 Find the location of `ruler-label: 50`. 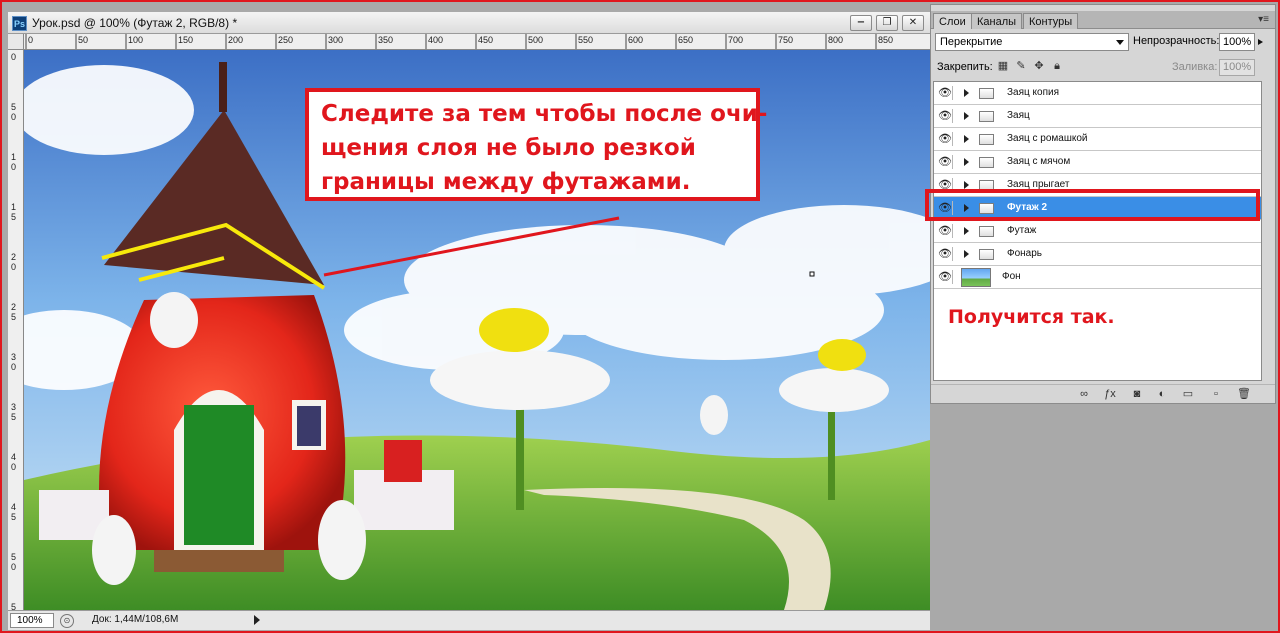

ruler-label: 50 is located at coordinates (83, 40).